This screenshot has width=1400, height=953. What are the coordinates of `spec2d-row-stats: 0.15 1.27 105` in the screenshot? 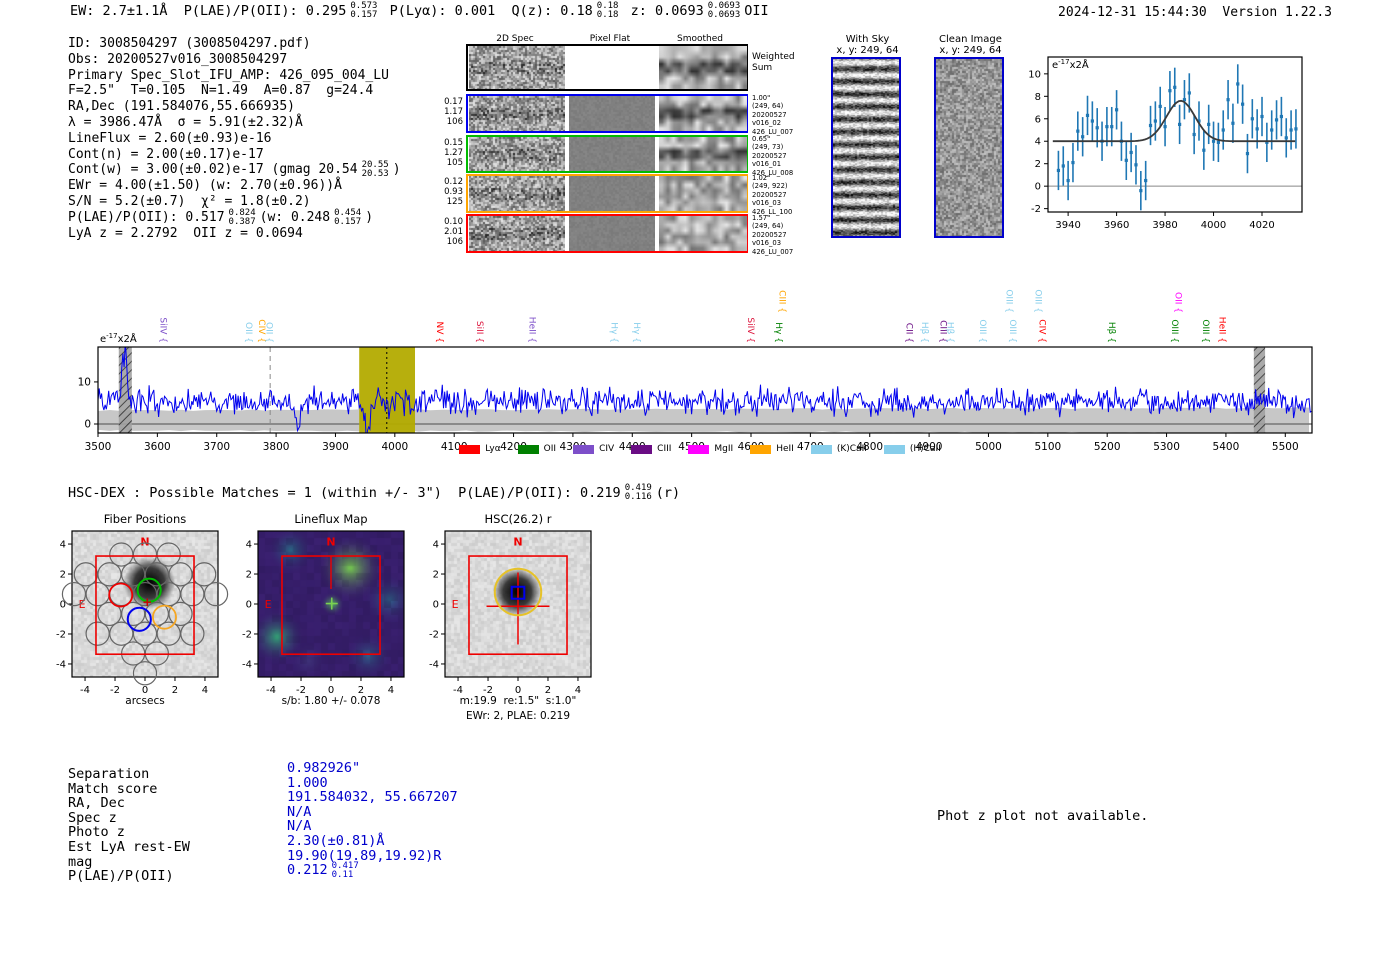 It's located at (453, 153).